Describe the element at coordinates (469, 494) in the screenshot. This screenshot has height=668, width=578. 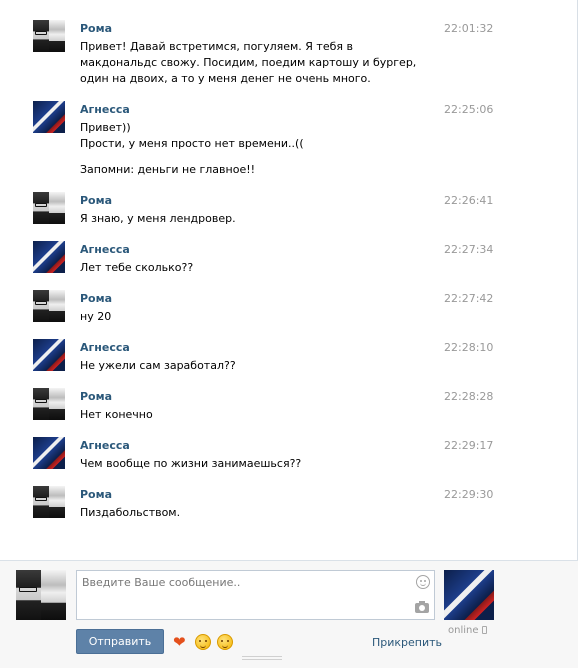
I see `message-time: 22:29:30` at that location.